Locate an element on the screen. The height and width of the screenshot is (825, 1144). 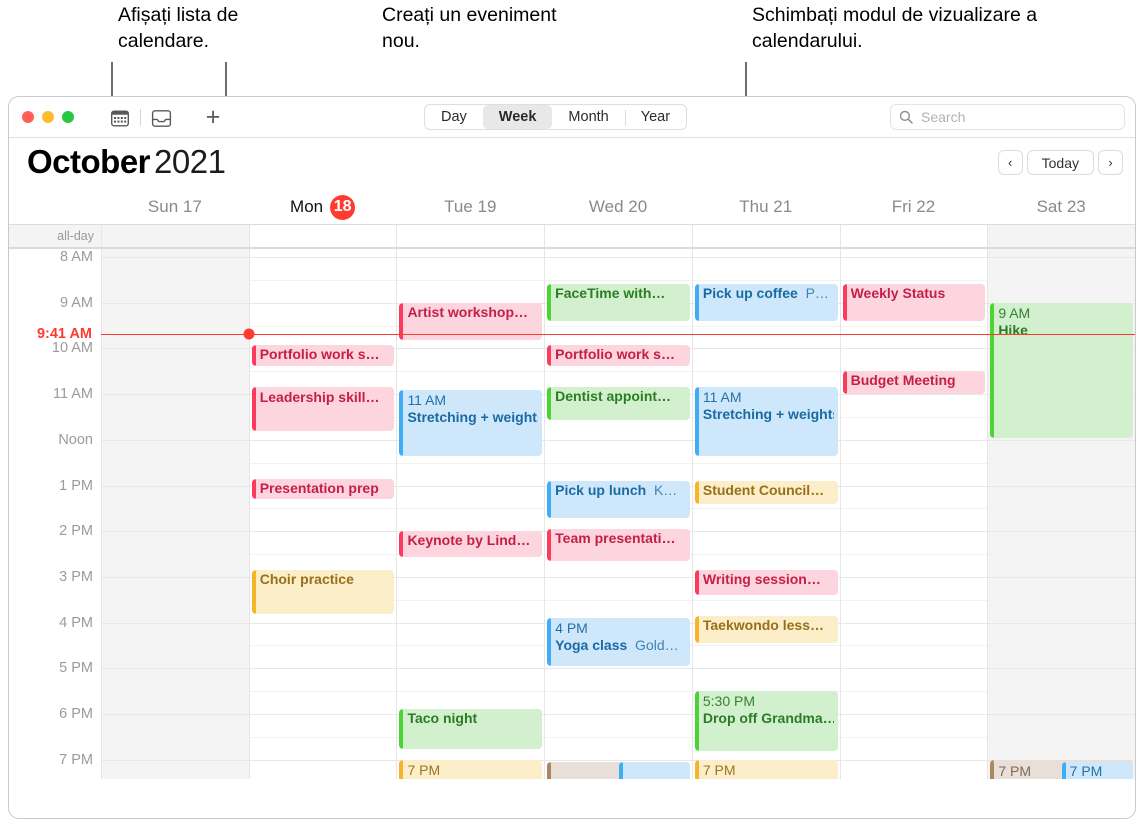
event-title: Choir practice is located at coordinates (306, 579).